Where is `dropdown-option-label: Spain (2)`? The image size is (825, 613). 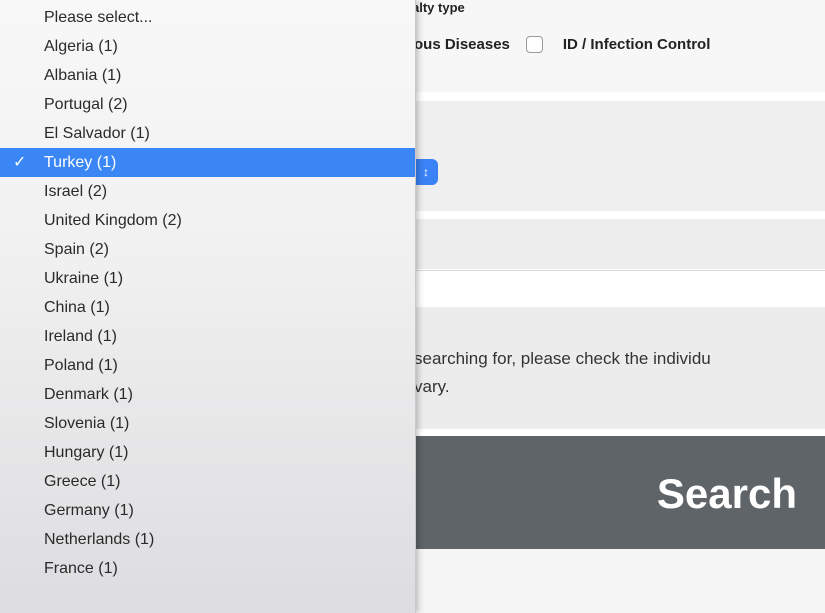 dropdown-option-label: Spain (2) is located at coordinates (76, 249).